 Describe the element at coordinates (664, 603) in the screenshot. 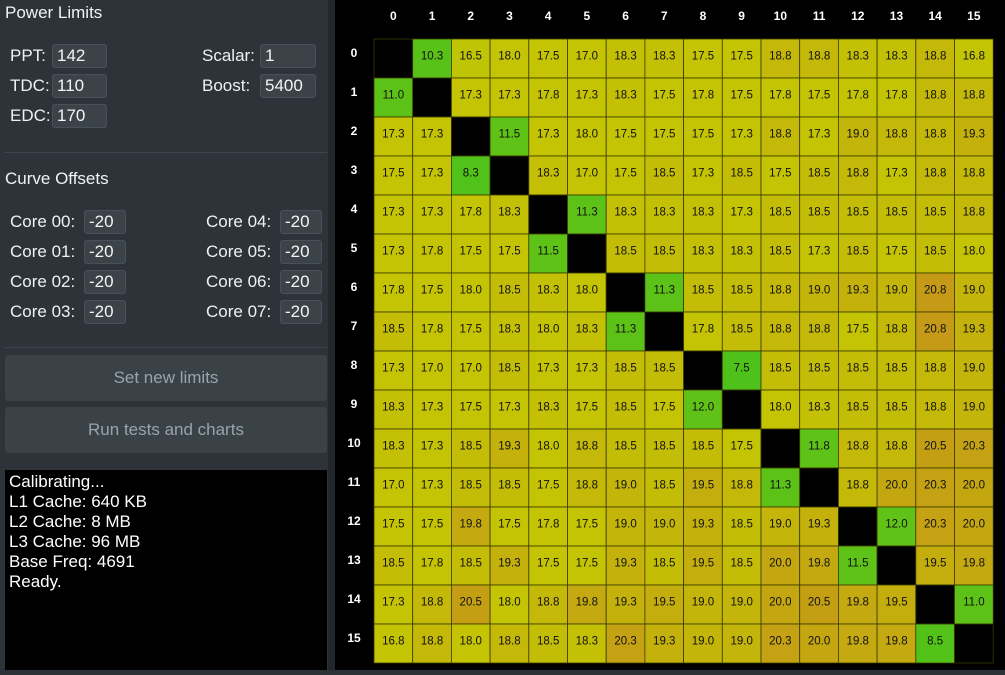

I see `cell-value: 19.5` at that location.